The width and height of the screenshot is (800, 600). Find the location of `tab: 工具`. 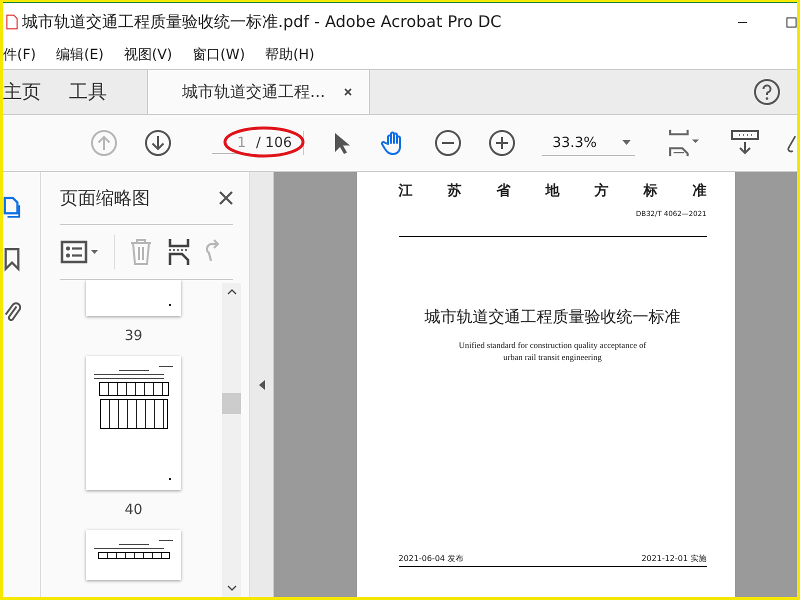

tab: 工具 is located at coordinates (88, 92).